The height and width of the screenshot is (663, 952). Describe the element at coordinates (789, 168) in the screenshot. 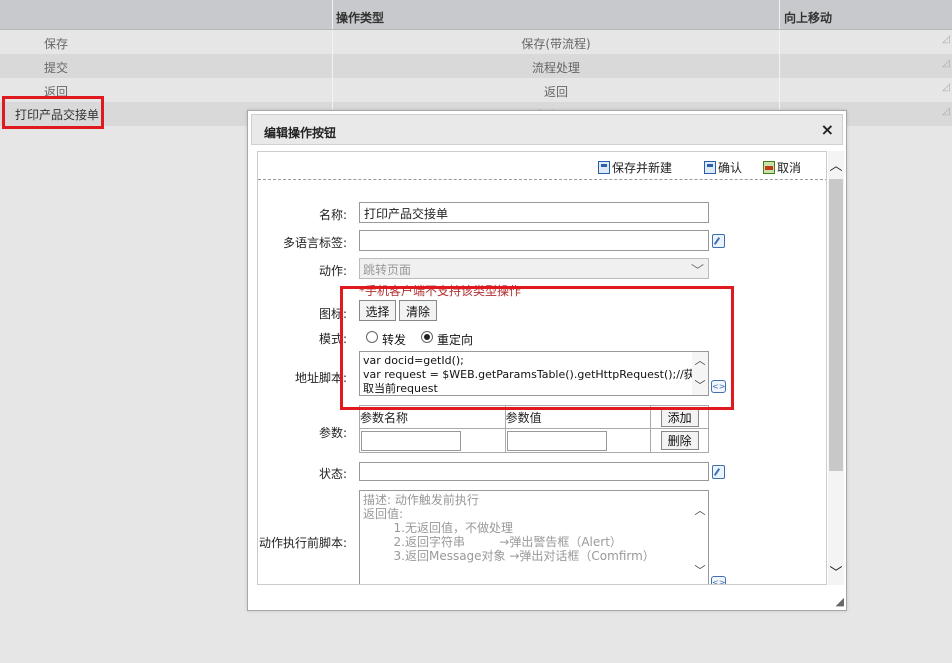

I see `cancel-label: 取消` at that location.